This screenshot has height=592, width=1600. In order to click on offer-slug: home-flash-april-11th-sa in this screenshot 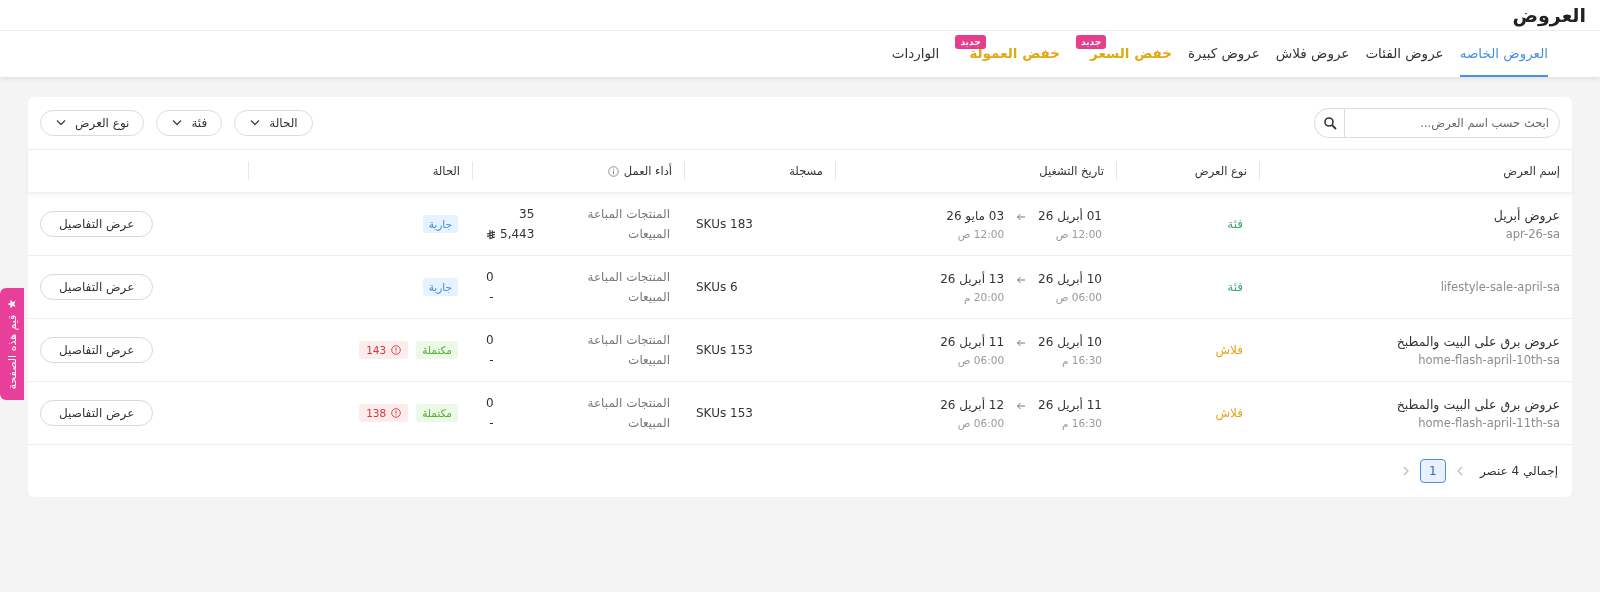, I will do `click(1489, 422)`.